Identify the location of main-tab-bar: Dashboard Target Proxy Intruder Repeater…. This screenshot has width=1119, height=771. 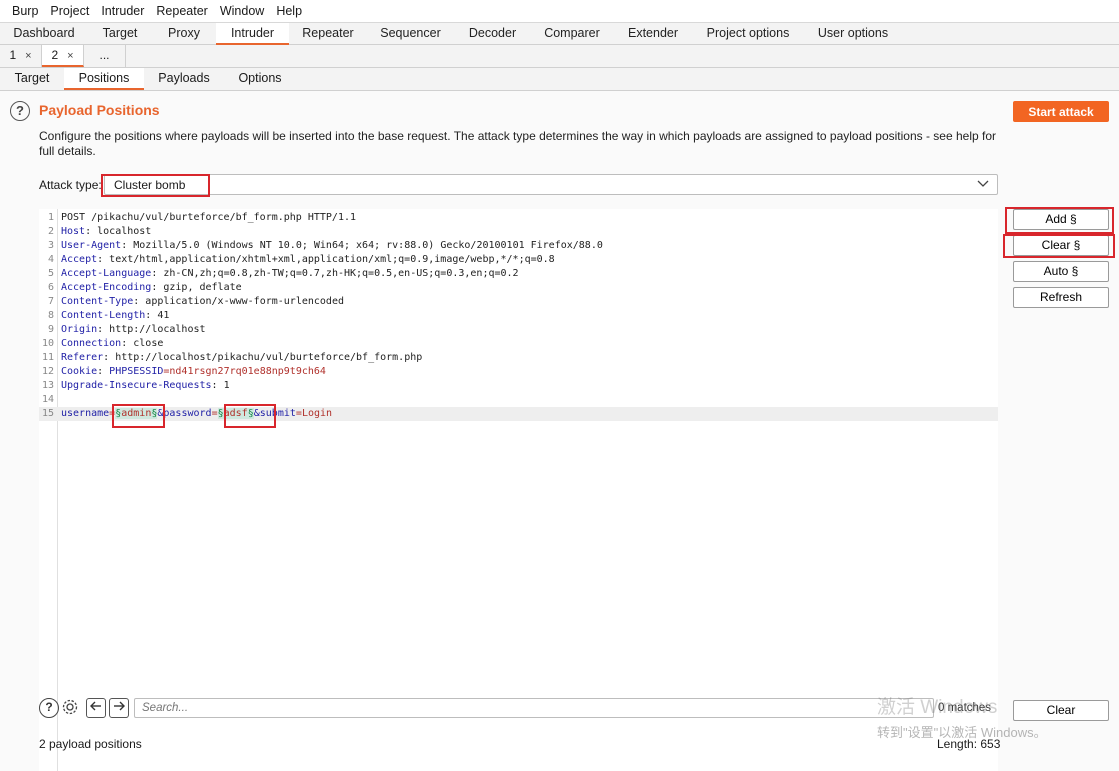
(559, 33).